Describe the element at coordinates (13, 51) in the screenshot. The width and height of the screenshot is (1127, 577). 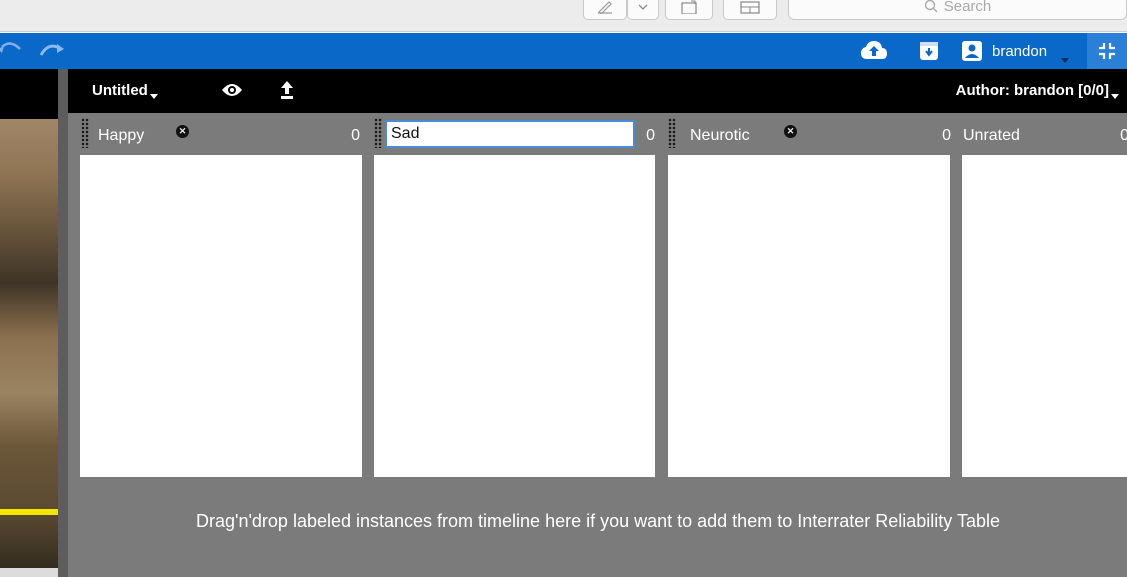
I see `undo-icon` at that location.